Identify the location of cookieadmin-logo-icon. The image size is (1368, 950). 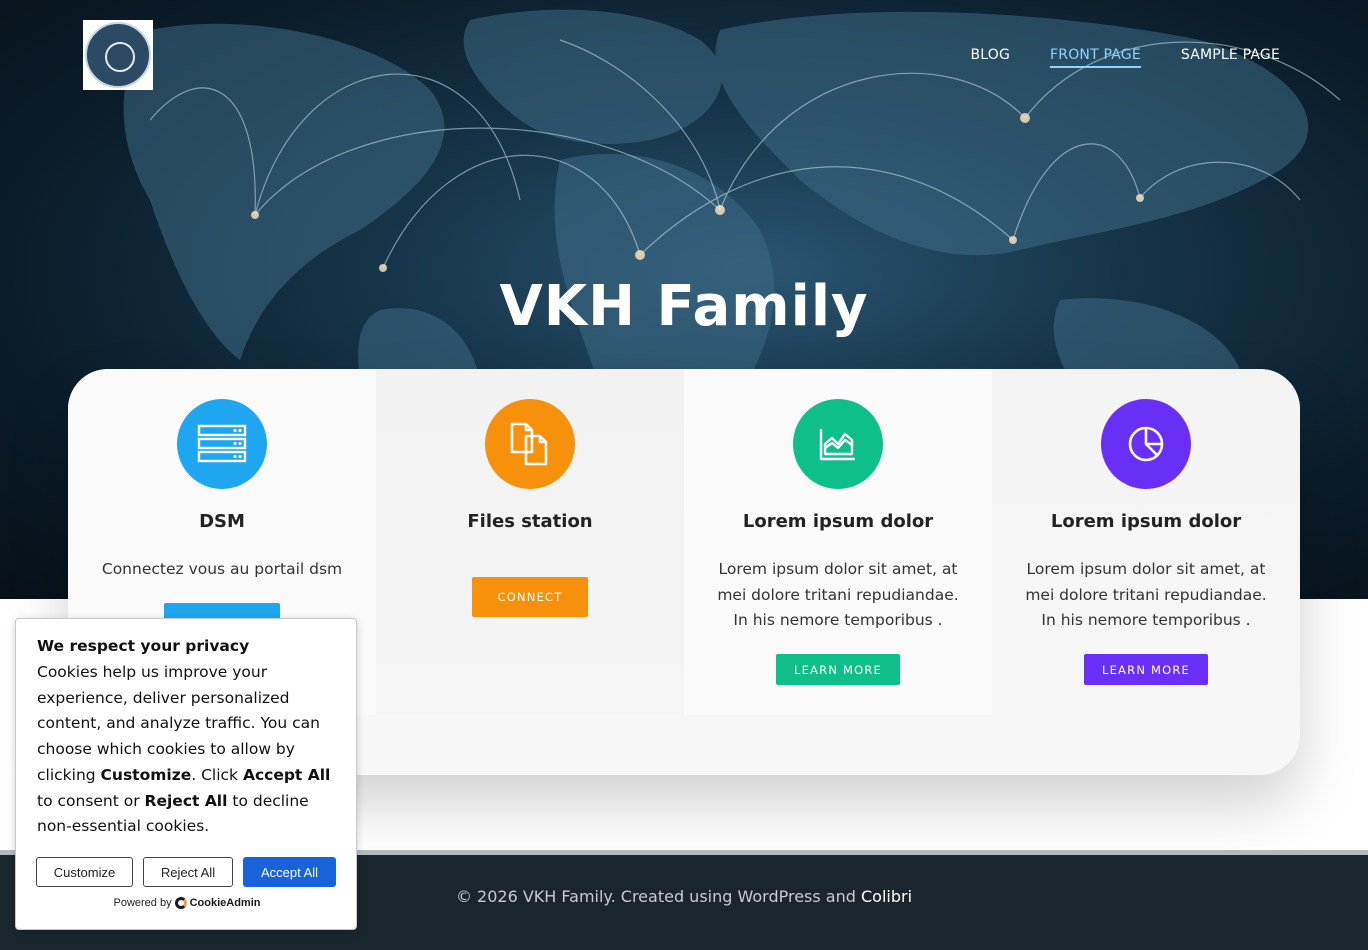
(180, 903).